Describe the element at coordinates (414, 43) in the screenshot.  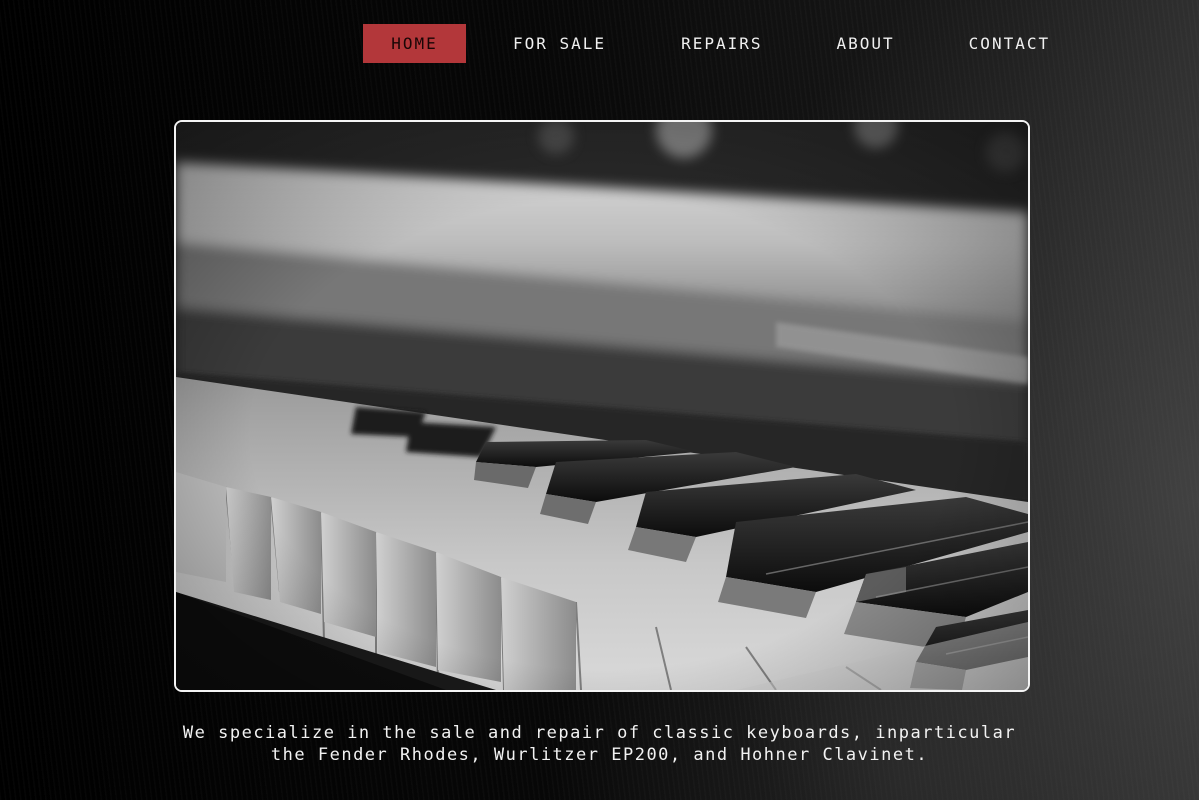
I see `nav-home-link: HOME` at that location.